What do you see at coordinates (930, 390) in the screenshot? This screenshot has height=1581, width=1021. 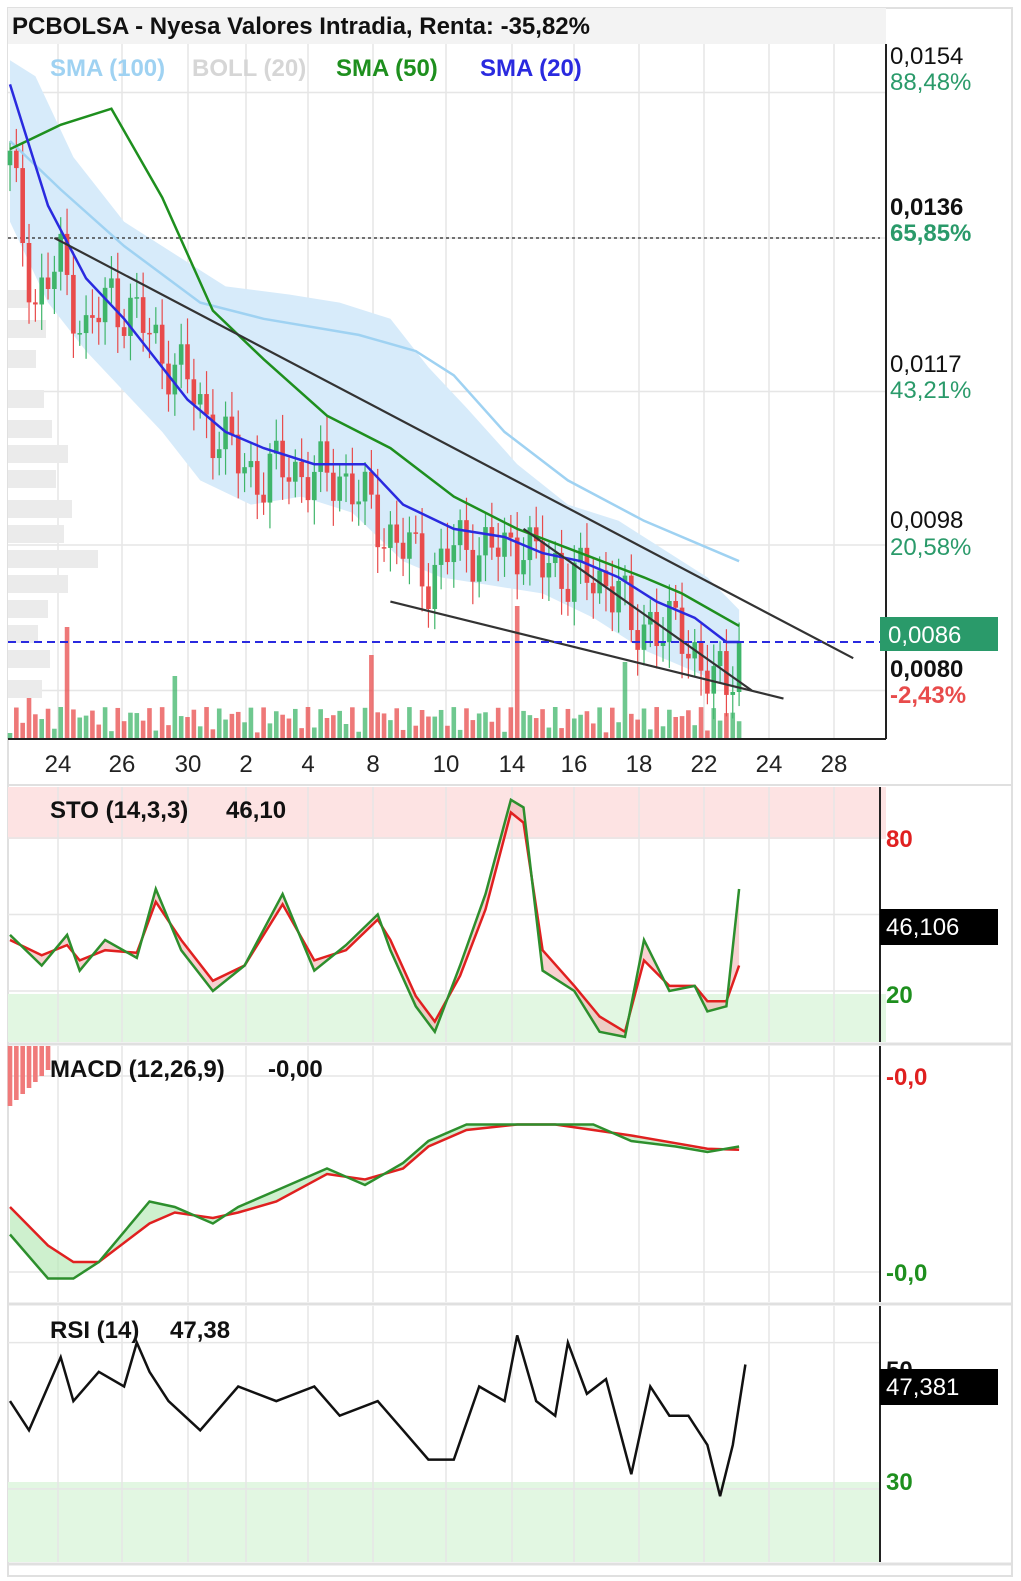 I see `price-pct-2: 43,21%` at bounding box center [930, 390].